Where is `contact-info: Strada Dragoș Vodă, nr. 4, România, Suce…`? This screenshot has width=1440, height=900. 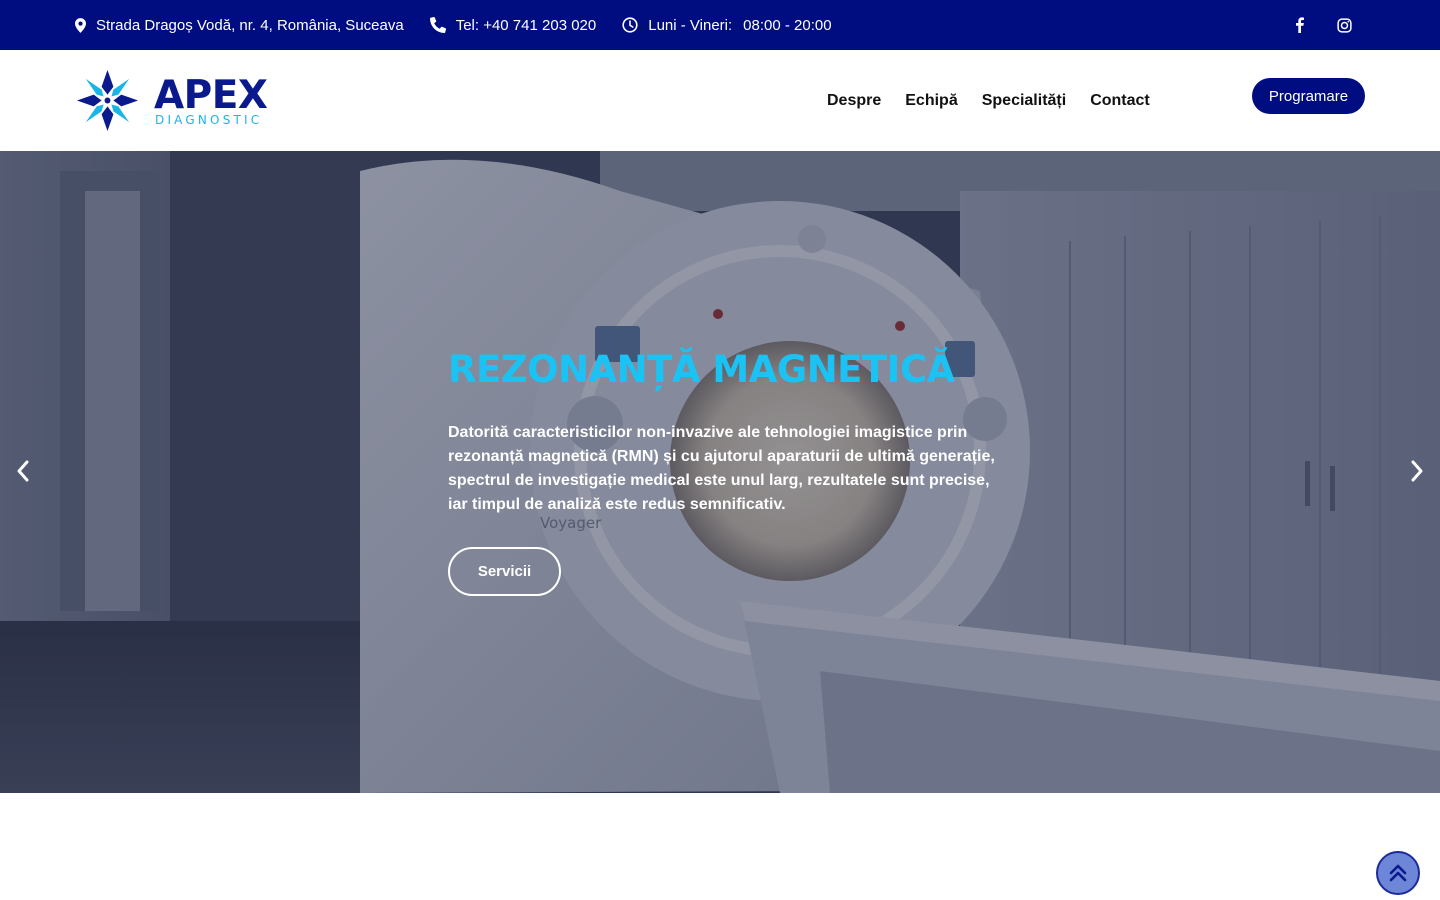
contact-info: Strada Dragoș Vodă, nr. 4, România, Suce… is located at coordinates (466, 25).